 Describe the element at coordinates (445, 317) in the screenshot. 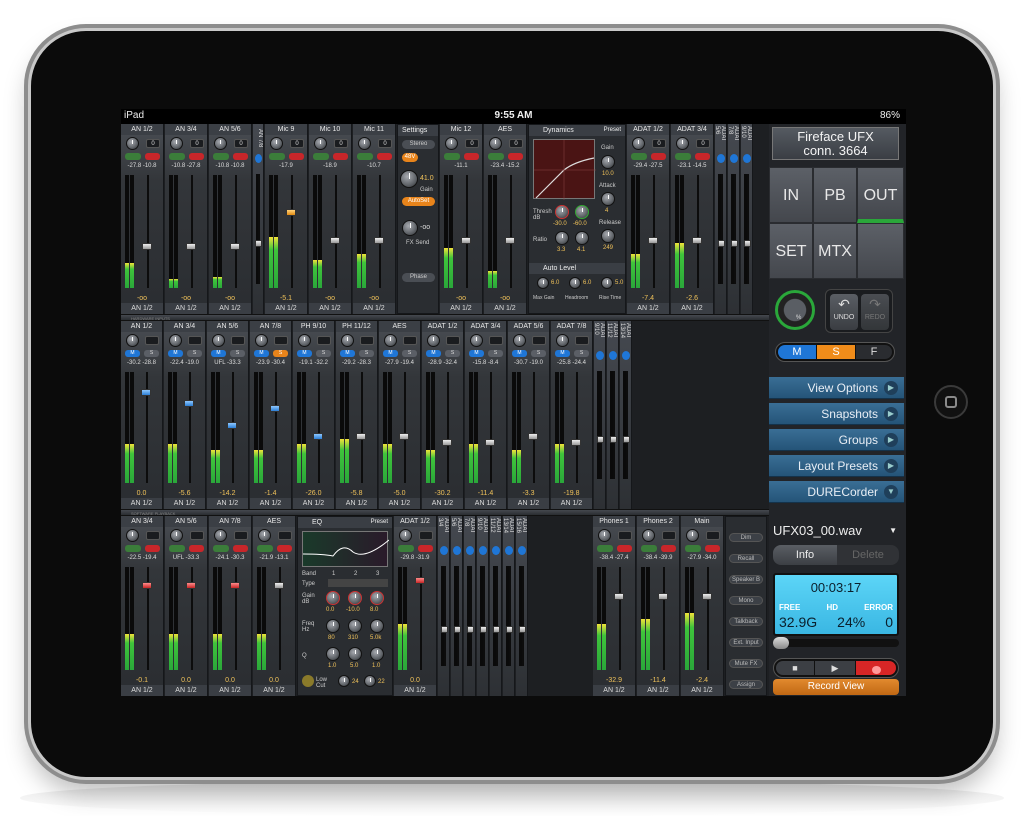

I see `hardware-inputs-divider: HARDWARE INPUTS` at that location.